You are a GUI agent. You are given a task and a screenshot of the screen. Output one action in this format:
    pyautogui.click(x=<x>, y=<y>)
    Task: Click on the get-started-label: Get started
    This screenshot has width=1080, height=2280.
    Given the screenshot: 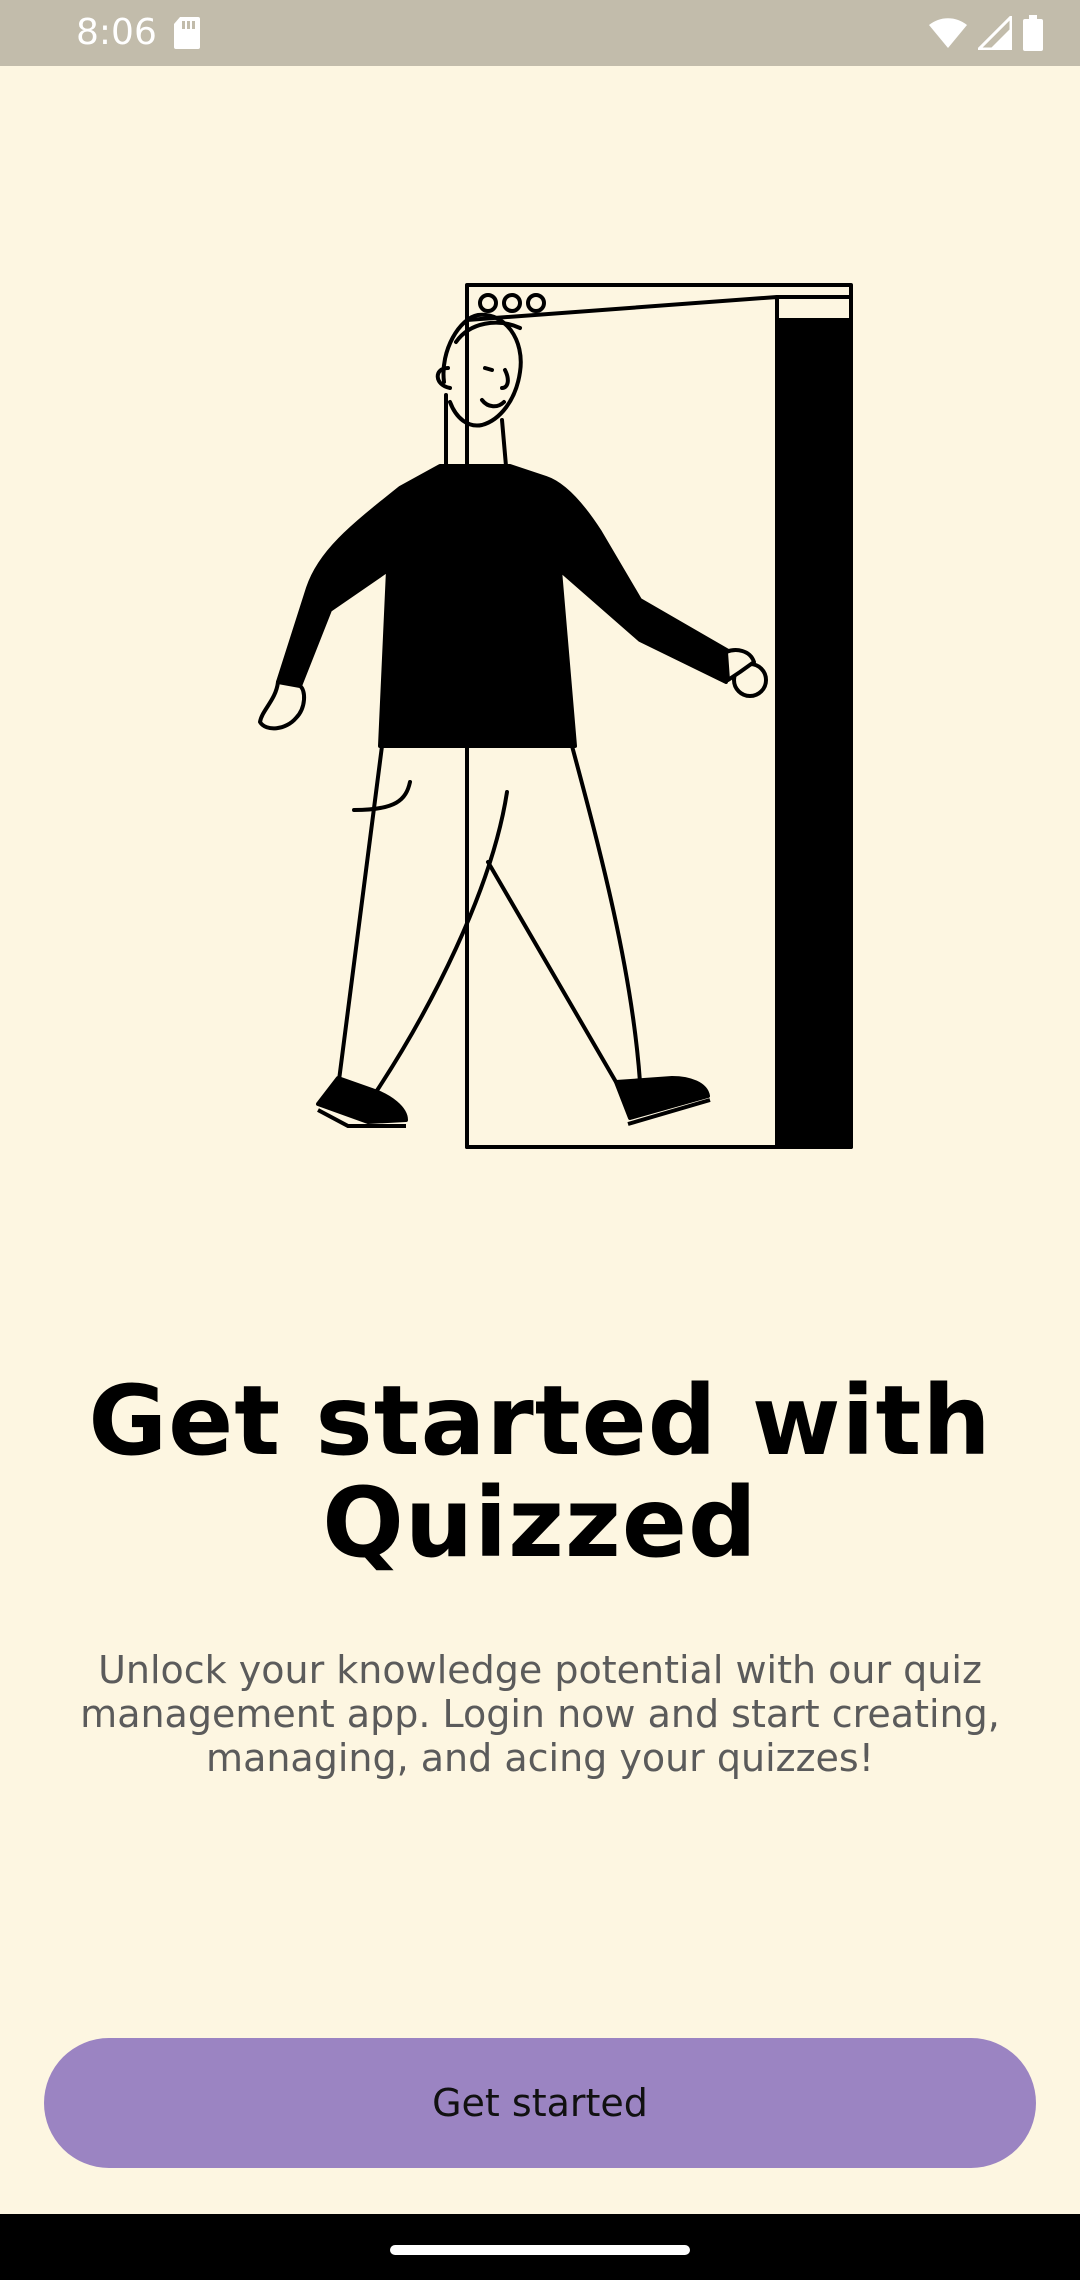 What is the action you would take?
    pyautogui.click(x=540, y=2103)
    